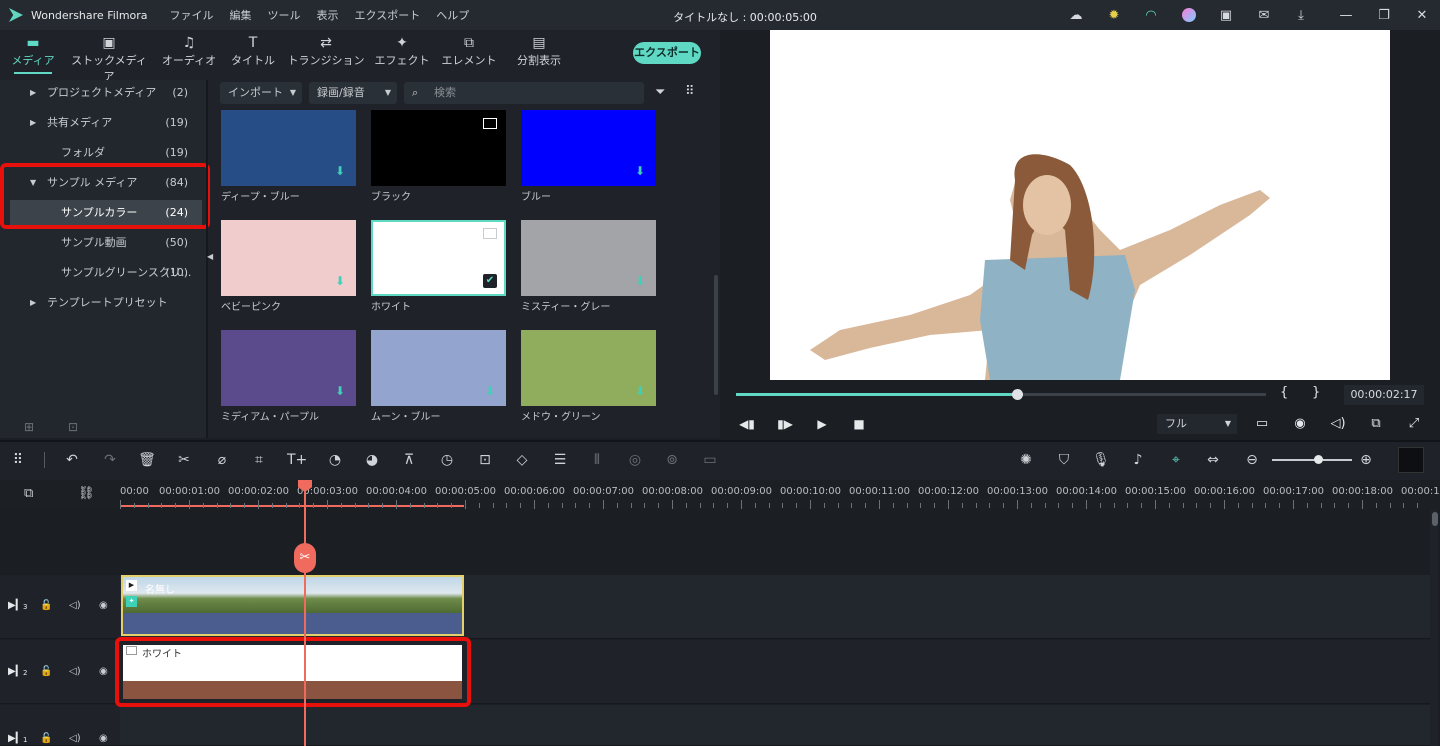 The height and width of the screenshot is (746, 1440). What do you see at coordinates (1076, 15) in the screenshot?
I see `cloud-icon: ☁` at bounding box center [1076, 15].